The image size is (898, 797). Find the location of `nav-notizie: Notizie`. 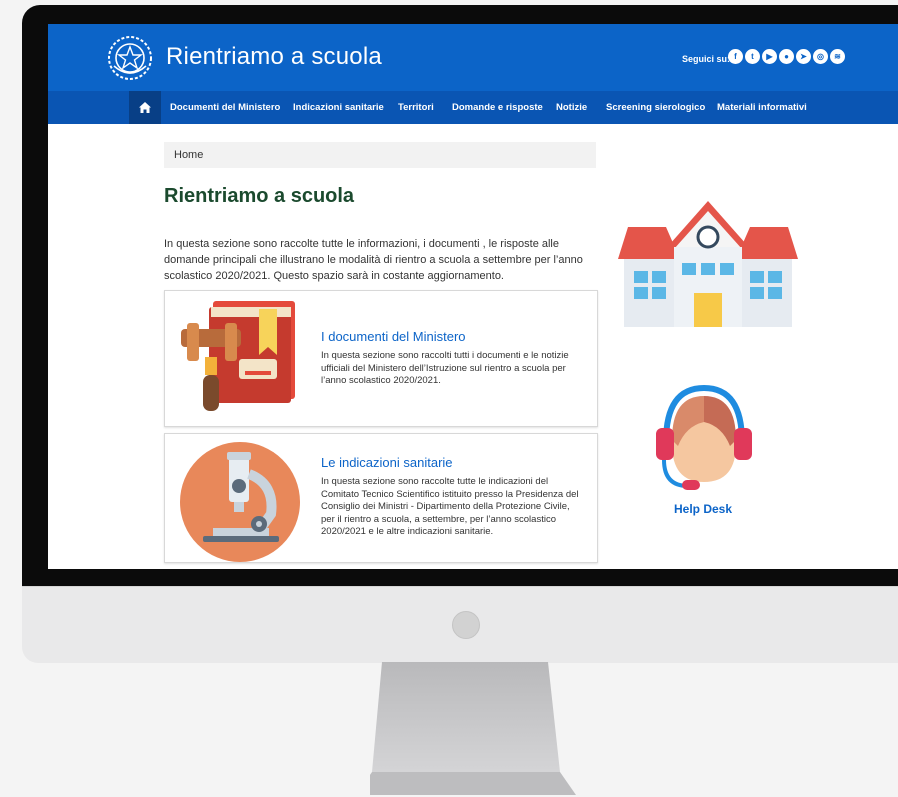

nav-notizie: Notizie is located at coordinates (571, 107).